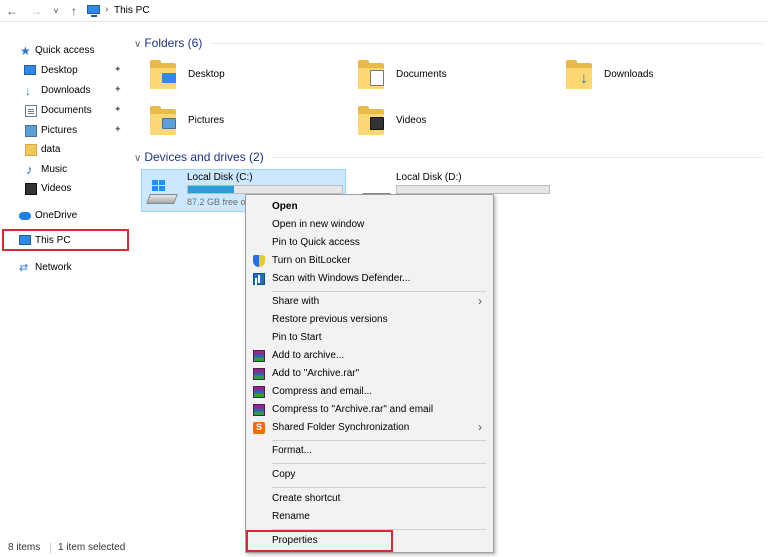 The width and height of the screenshot is (768, 557). What do you see at coordinates (132, 10) in the screenshot?
I see `breadcrumb: This PC` at bounding box center [132, 10].